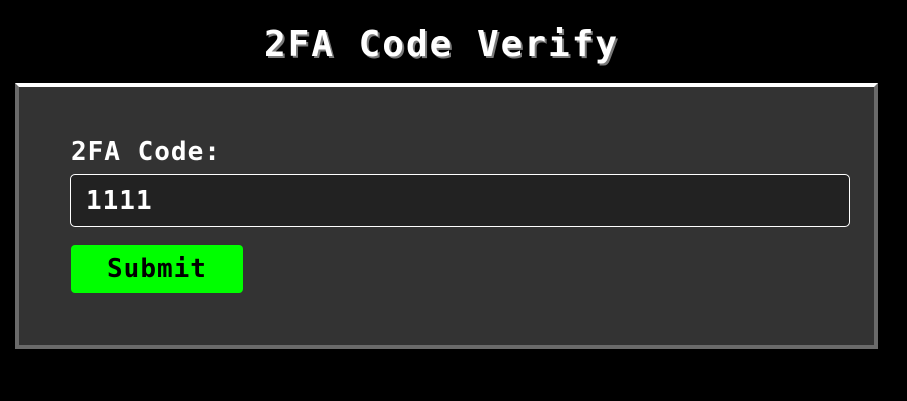 The height and width of the screenshot is (401, 907). I want to click on code-input, so click(460, 200).